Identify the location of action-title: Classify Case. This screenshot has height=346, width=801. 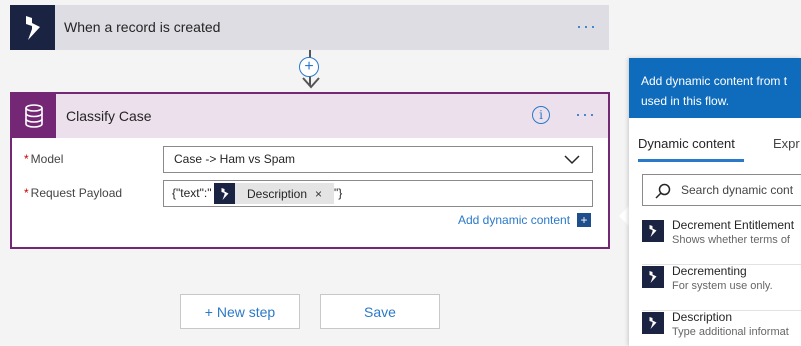
(109, 116).